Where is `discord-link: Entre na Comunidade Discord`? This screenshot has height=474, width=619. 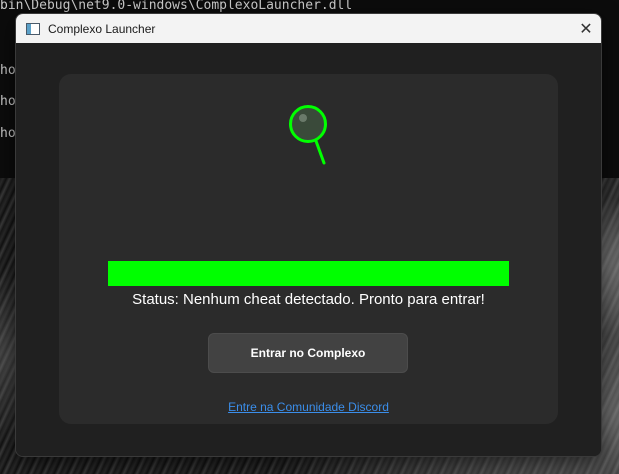
discord-link: Entre na Comunidade Discord is located at coordinates (308, 407).